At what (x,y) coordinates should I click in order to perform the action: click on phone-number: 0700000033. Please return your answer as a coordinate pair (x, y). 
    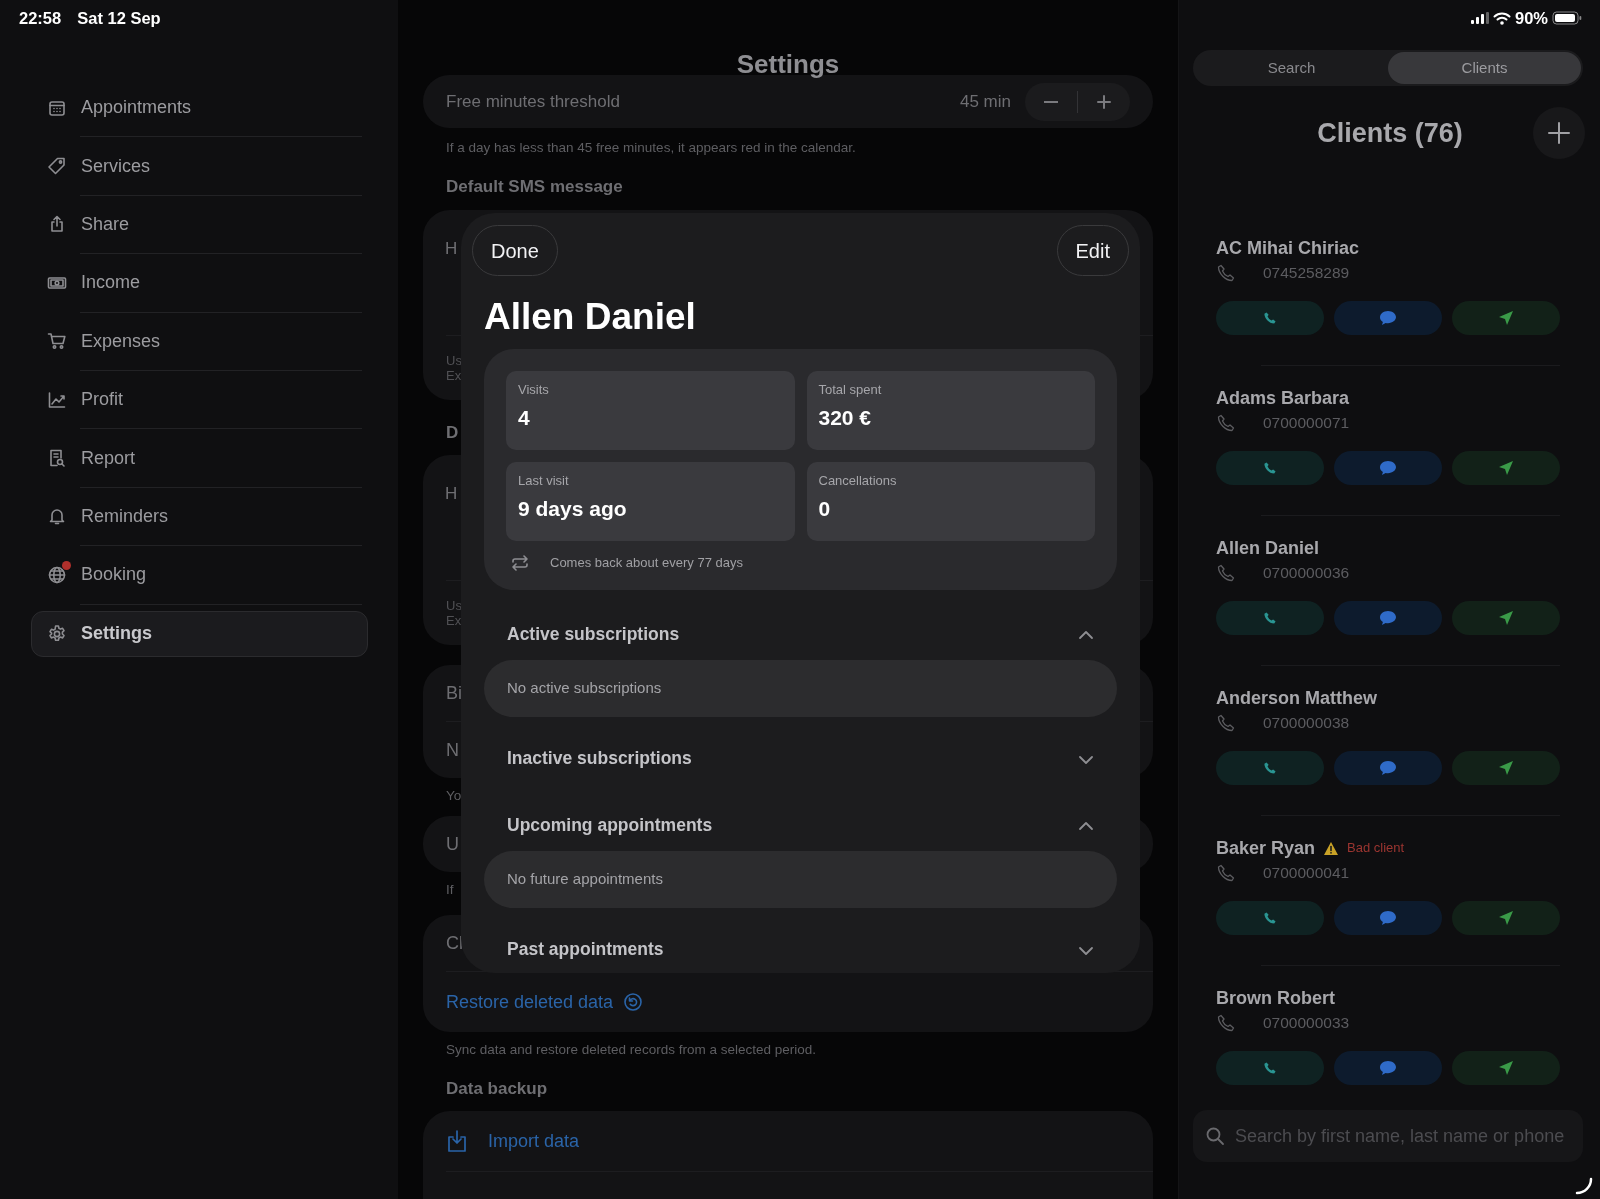
    Looking at the image, I should click on (1306, 1022).